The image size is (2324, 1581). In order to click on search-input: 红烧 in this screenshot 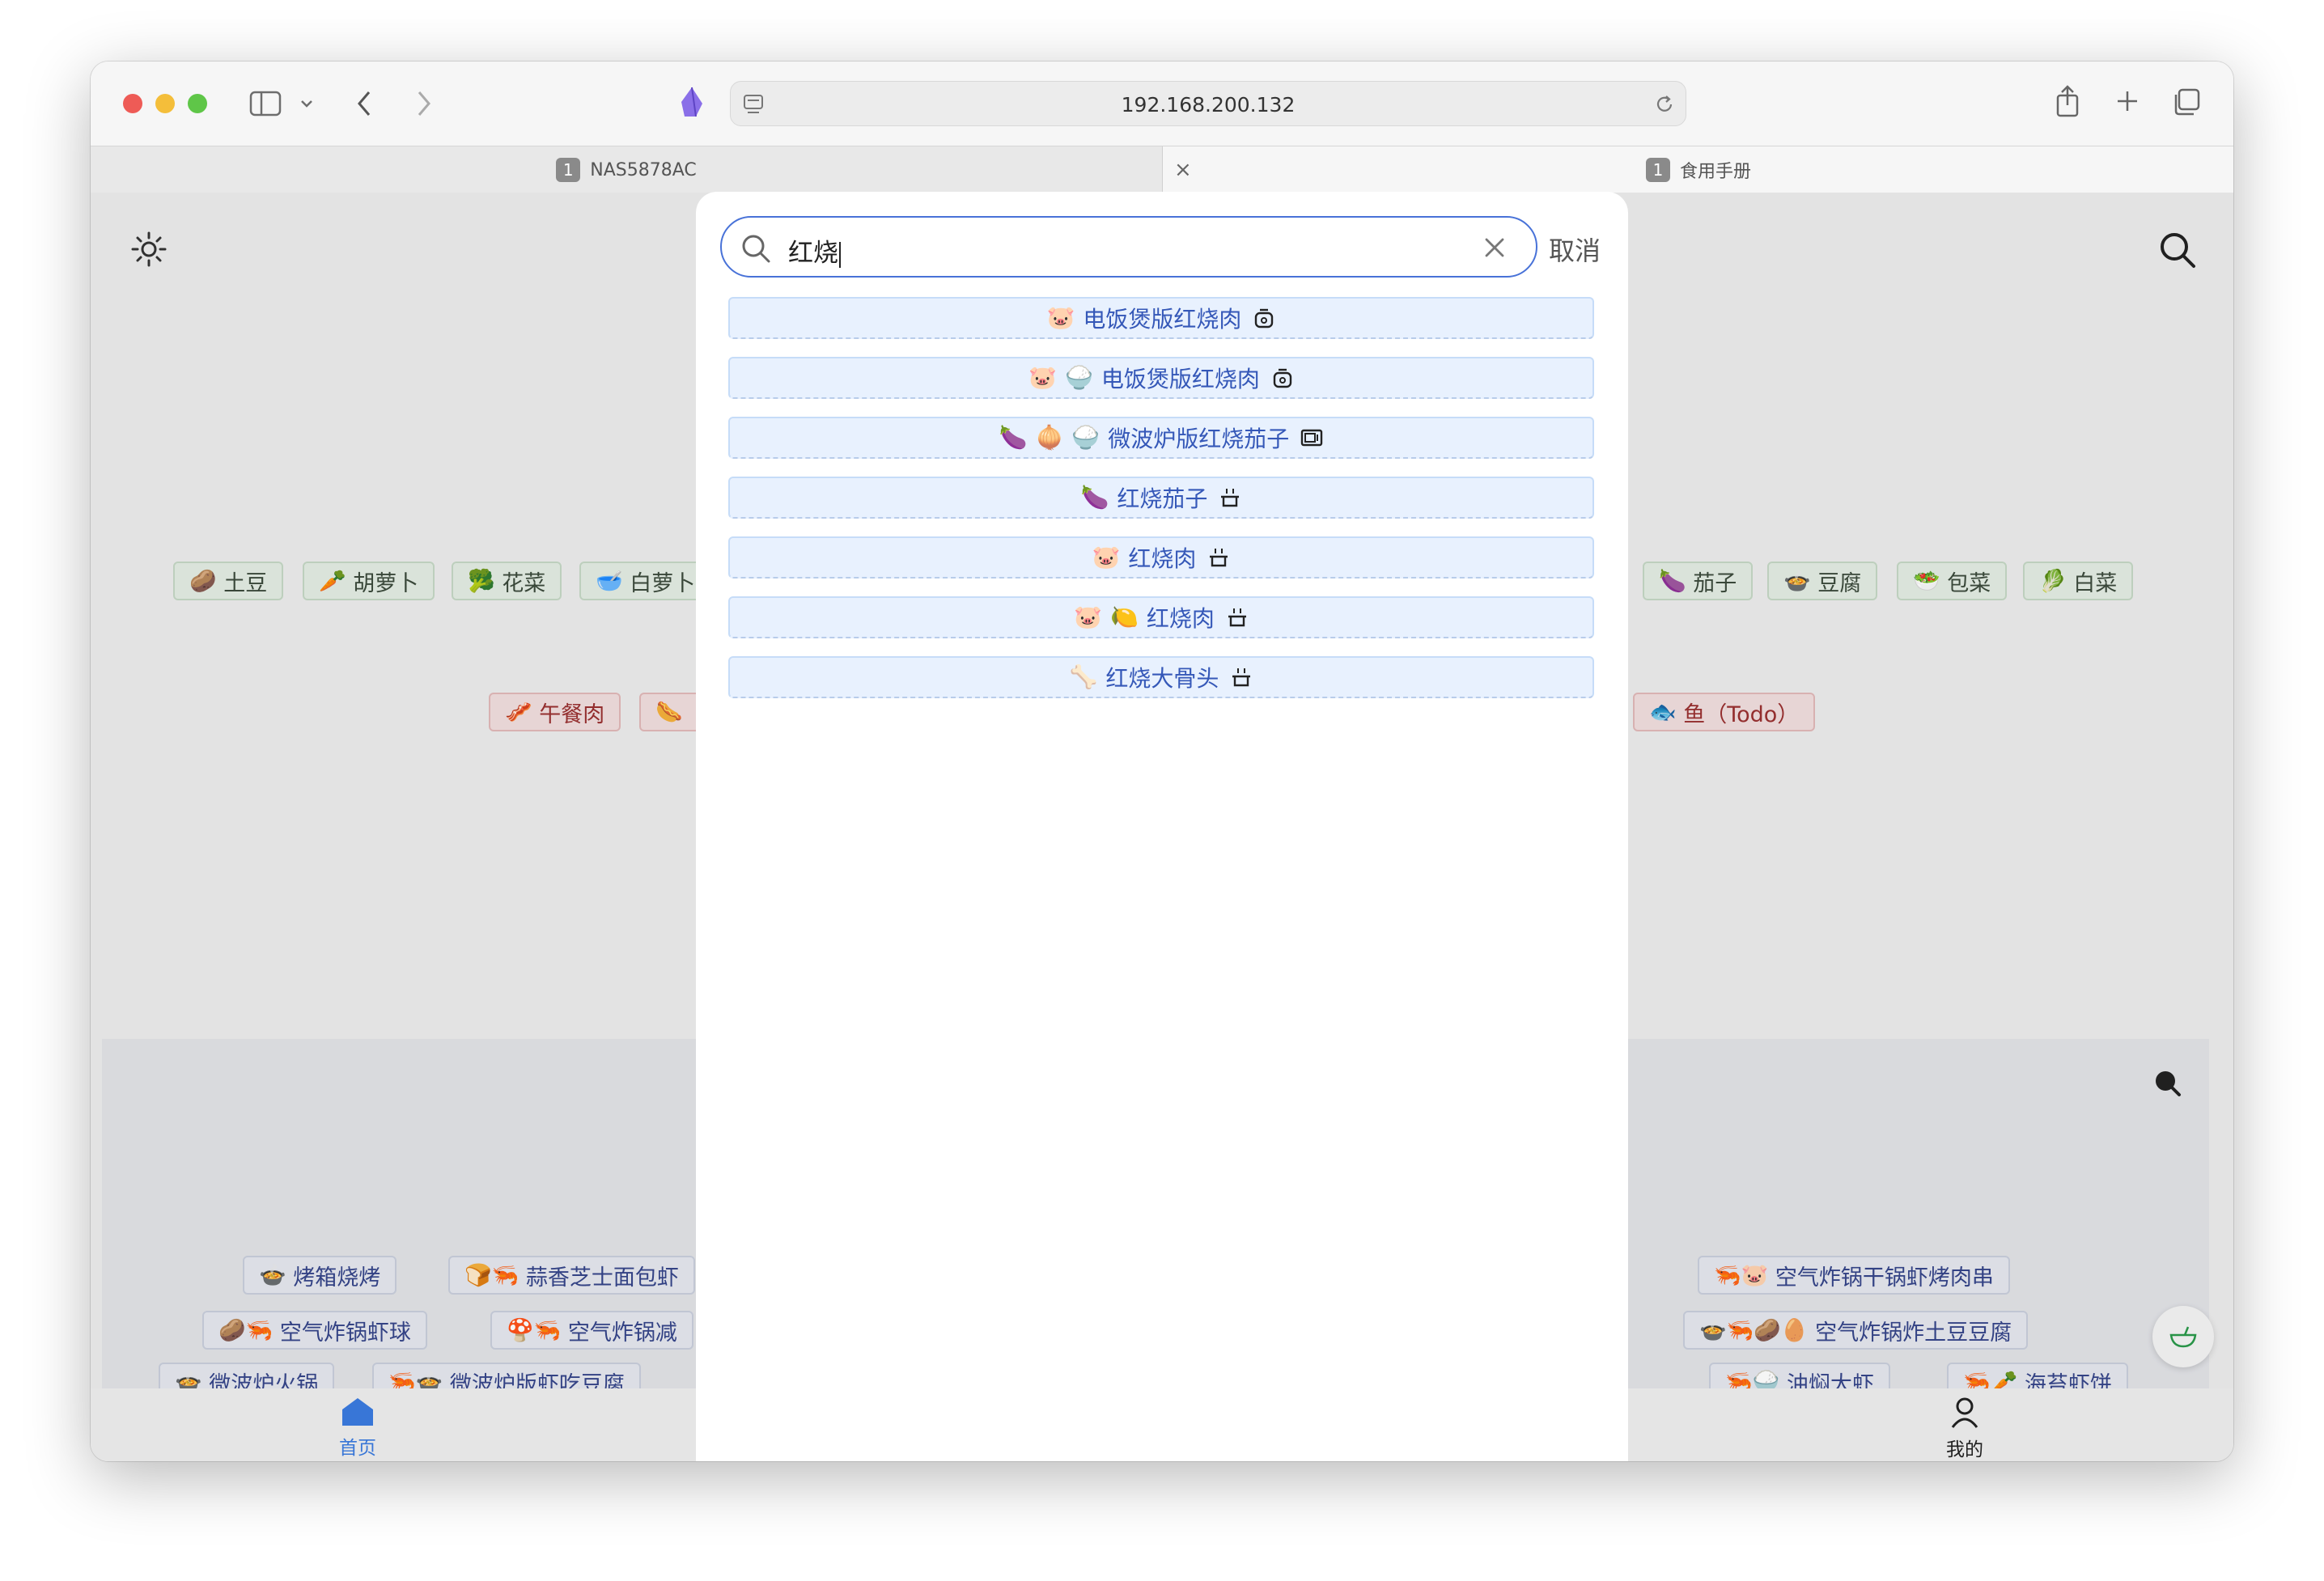, I will do `click(1129, 247)`.